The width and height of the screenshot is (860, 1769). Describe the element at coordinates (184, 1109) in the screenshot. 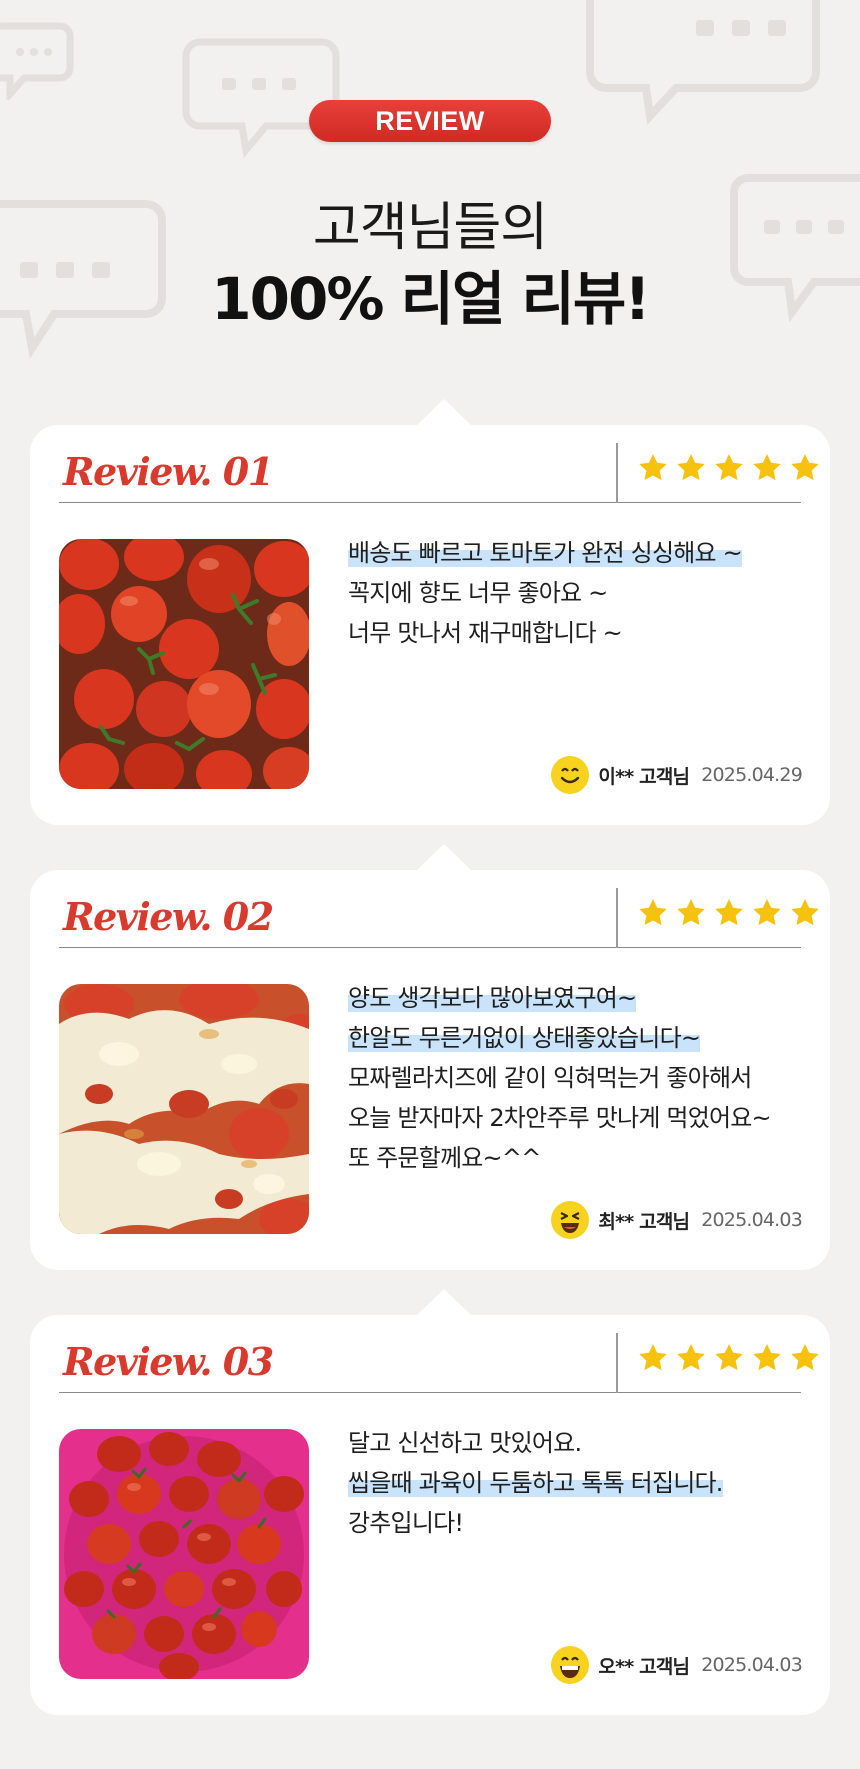

I see `review-photo-cheese-tomatoes` at that location.